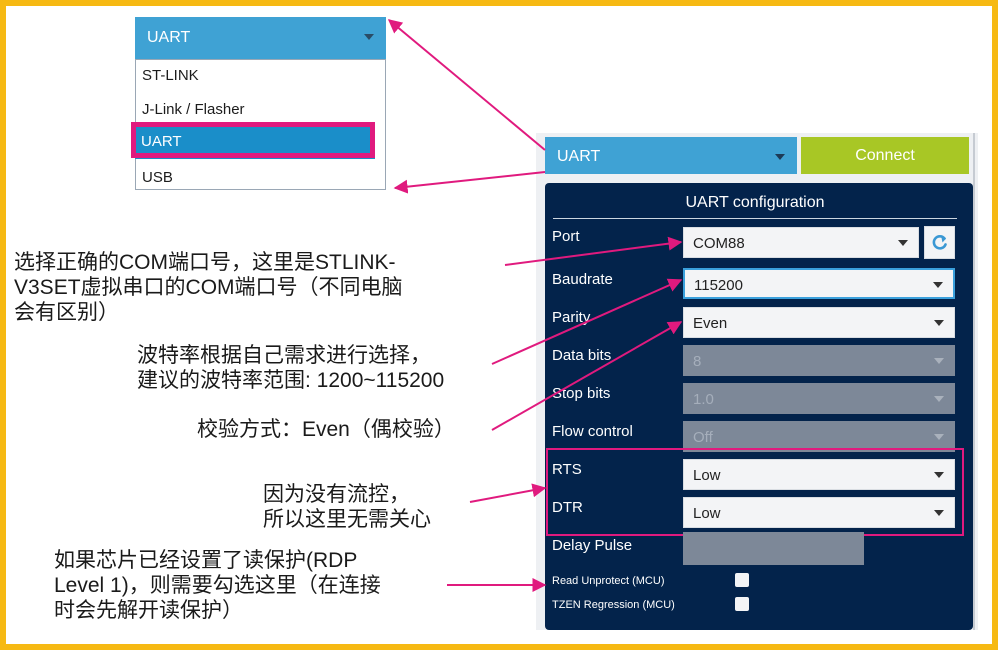  Describe the element at coordinates (710, 323) in the screenshot. I see `parity-value: Even` at that location.